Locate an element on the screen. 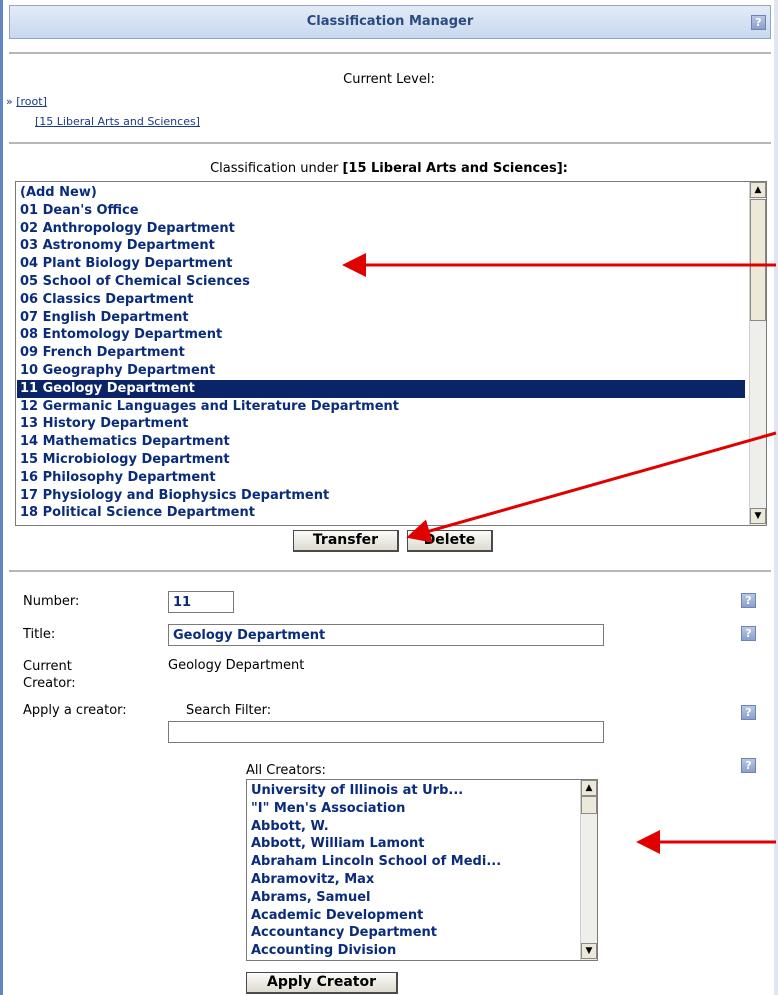  annotation-arrow-transfer is located at coordinates (591, 487).